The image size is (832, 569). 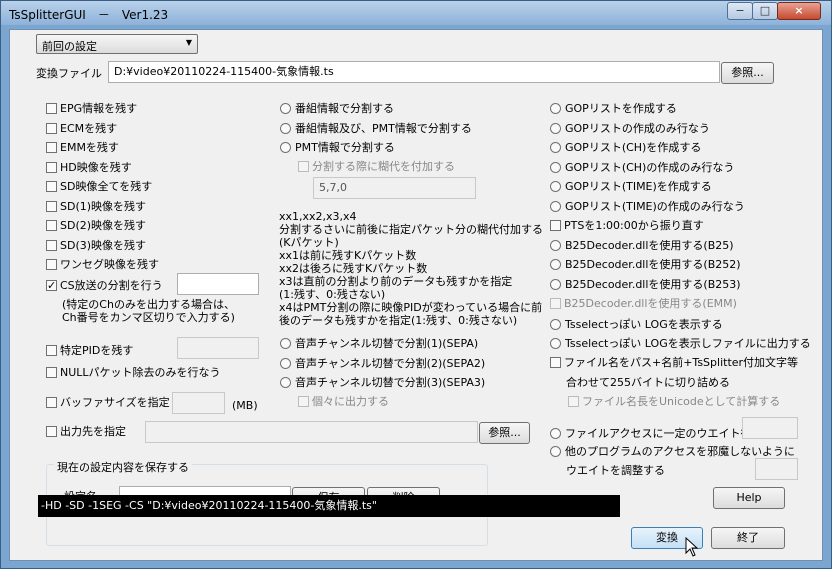 I want to click on pid-checkbox: 特定PIDを残す, so click(x=89, y=350).